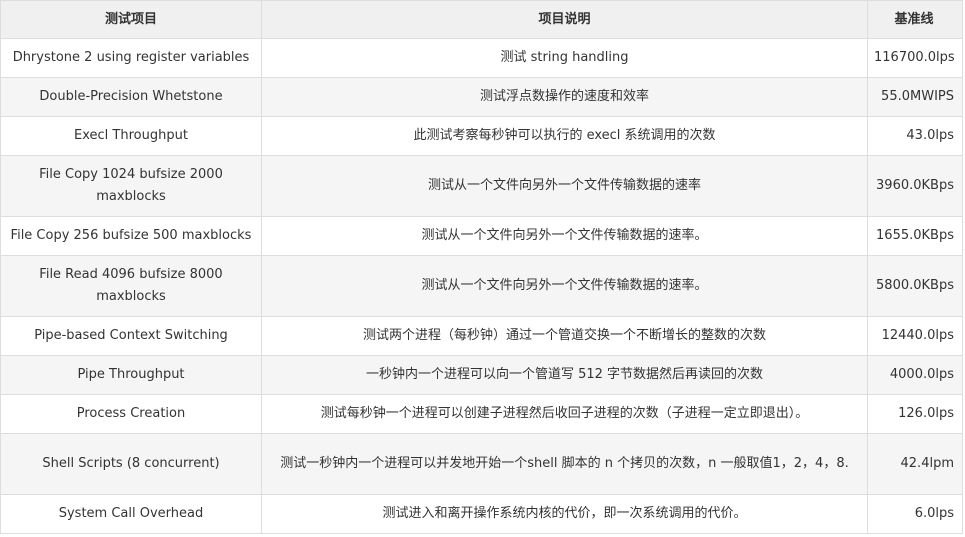  I want to click on cell-baseline: 126.0lps, so click(915, 414).